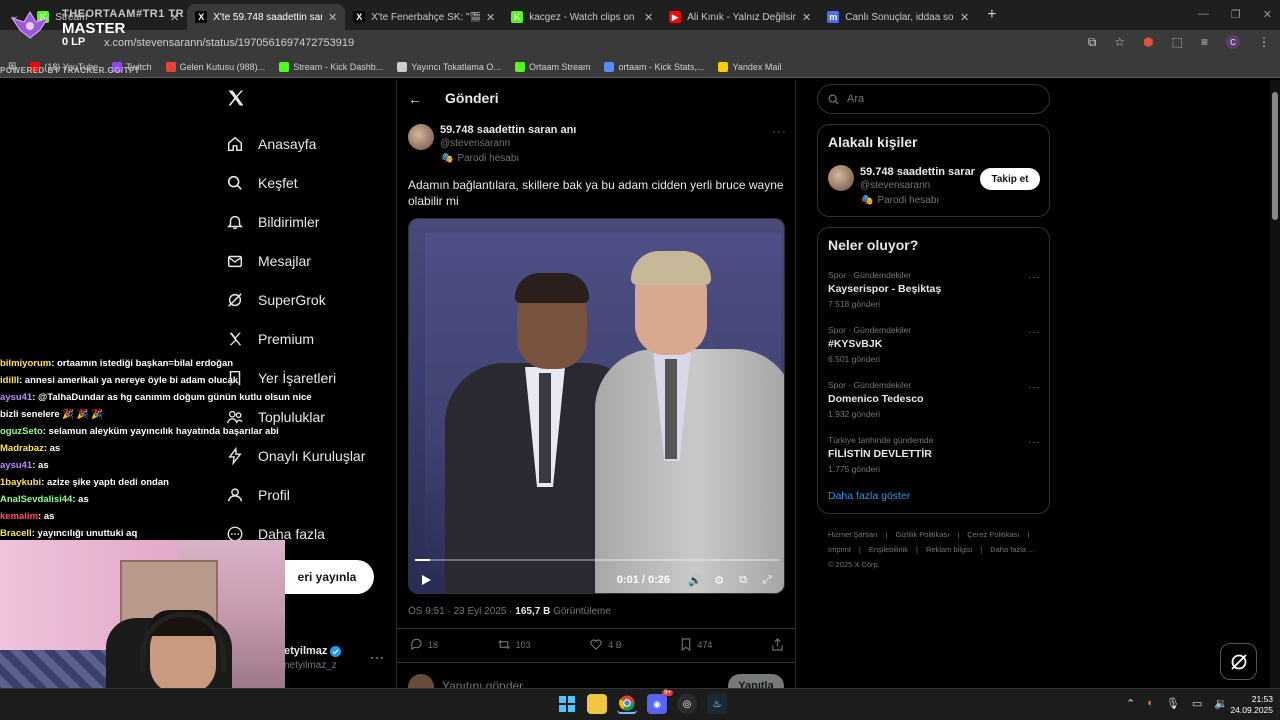  Describe the element at coordinates (743, 580) in the screenshot. I see `pip-icon: ⧉` at that location.